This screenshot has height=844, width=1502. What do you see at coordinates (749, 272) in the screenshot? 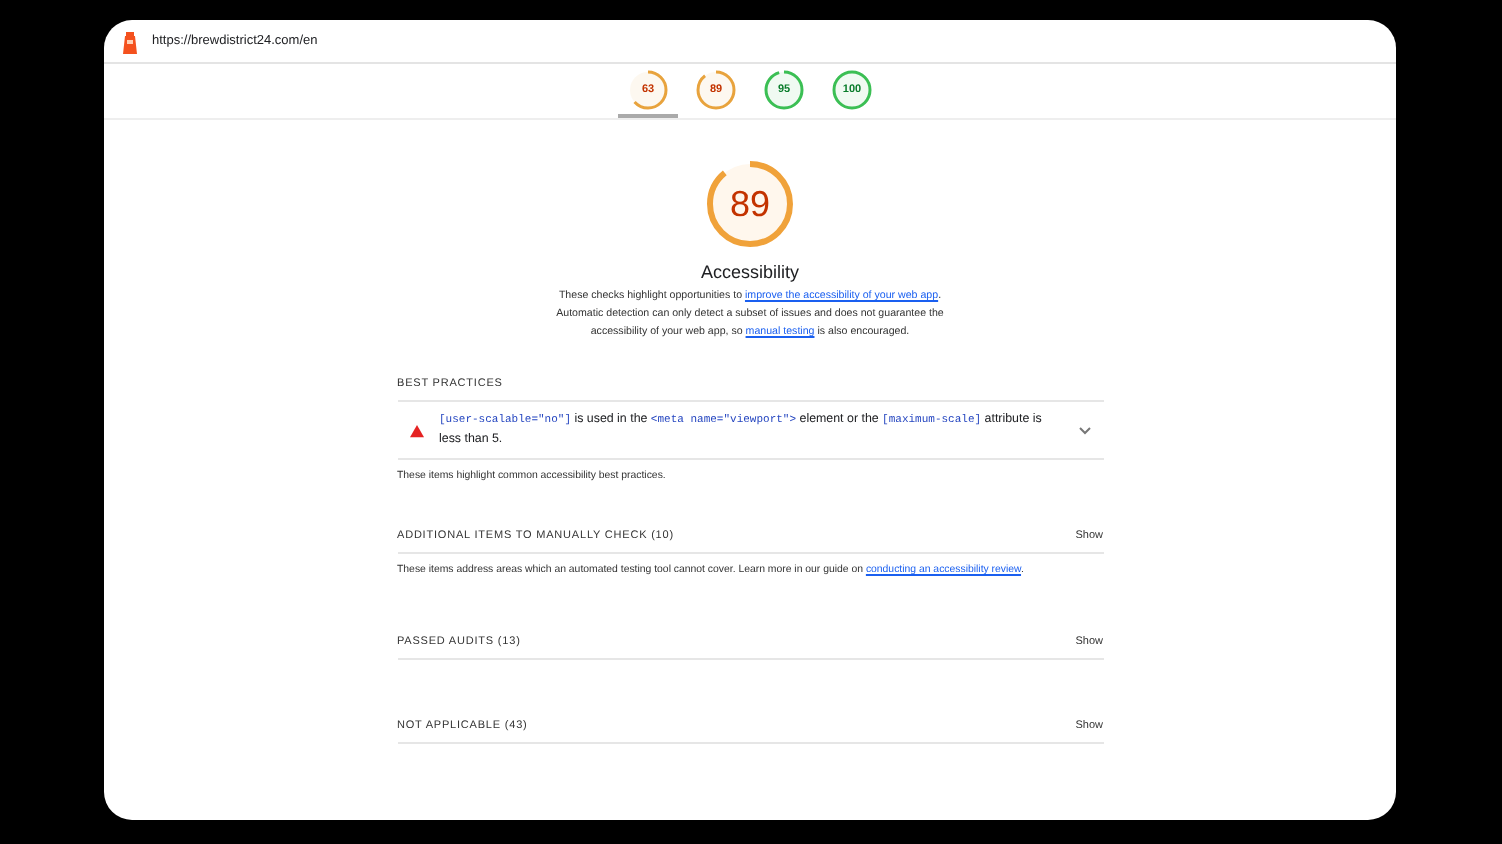
I see `category-title: Accessibility` at bounding box center [749, 272].